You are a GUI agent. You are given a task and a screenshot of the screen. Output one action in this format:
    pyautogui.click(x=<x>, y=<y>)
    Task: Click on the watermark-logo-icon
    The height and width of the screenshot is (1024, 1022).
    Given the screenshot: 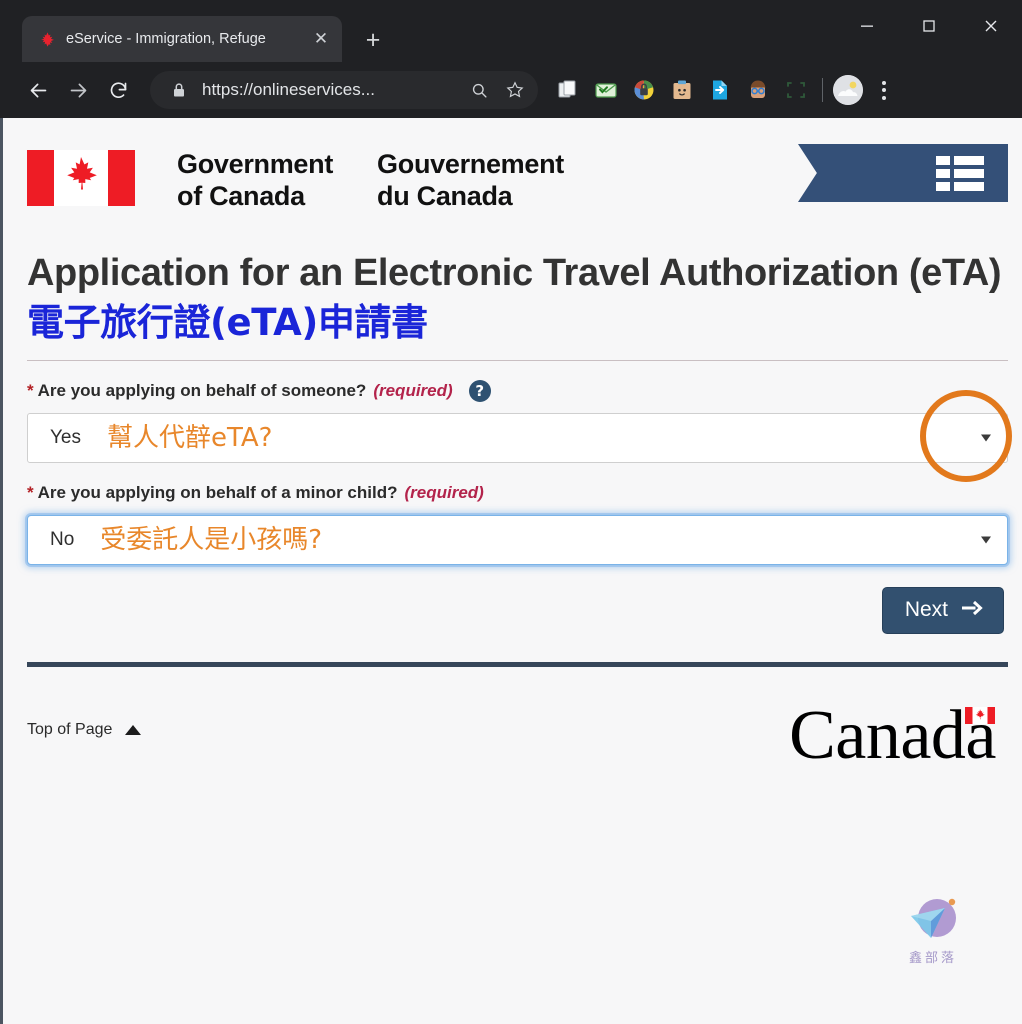 What is the action you would take?
    pyautogui.click(x=933, y=920)
    